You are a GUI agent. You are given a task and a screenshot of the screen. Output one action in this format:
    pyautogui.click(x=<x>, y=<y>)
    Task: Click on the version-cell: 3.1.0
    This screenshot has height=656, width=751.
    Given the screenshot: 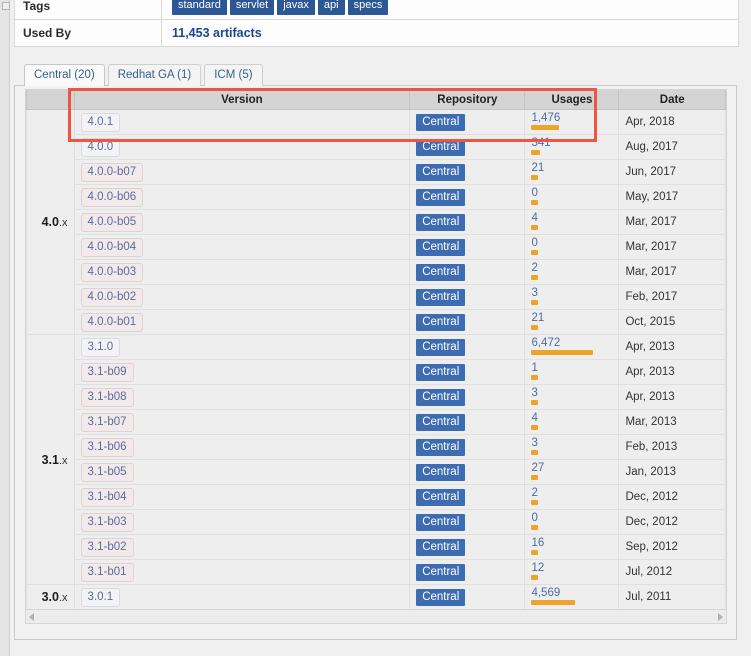 What is the action you would take?
    pyautogui.click(x=242, y=347)
    